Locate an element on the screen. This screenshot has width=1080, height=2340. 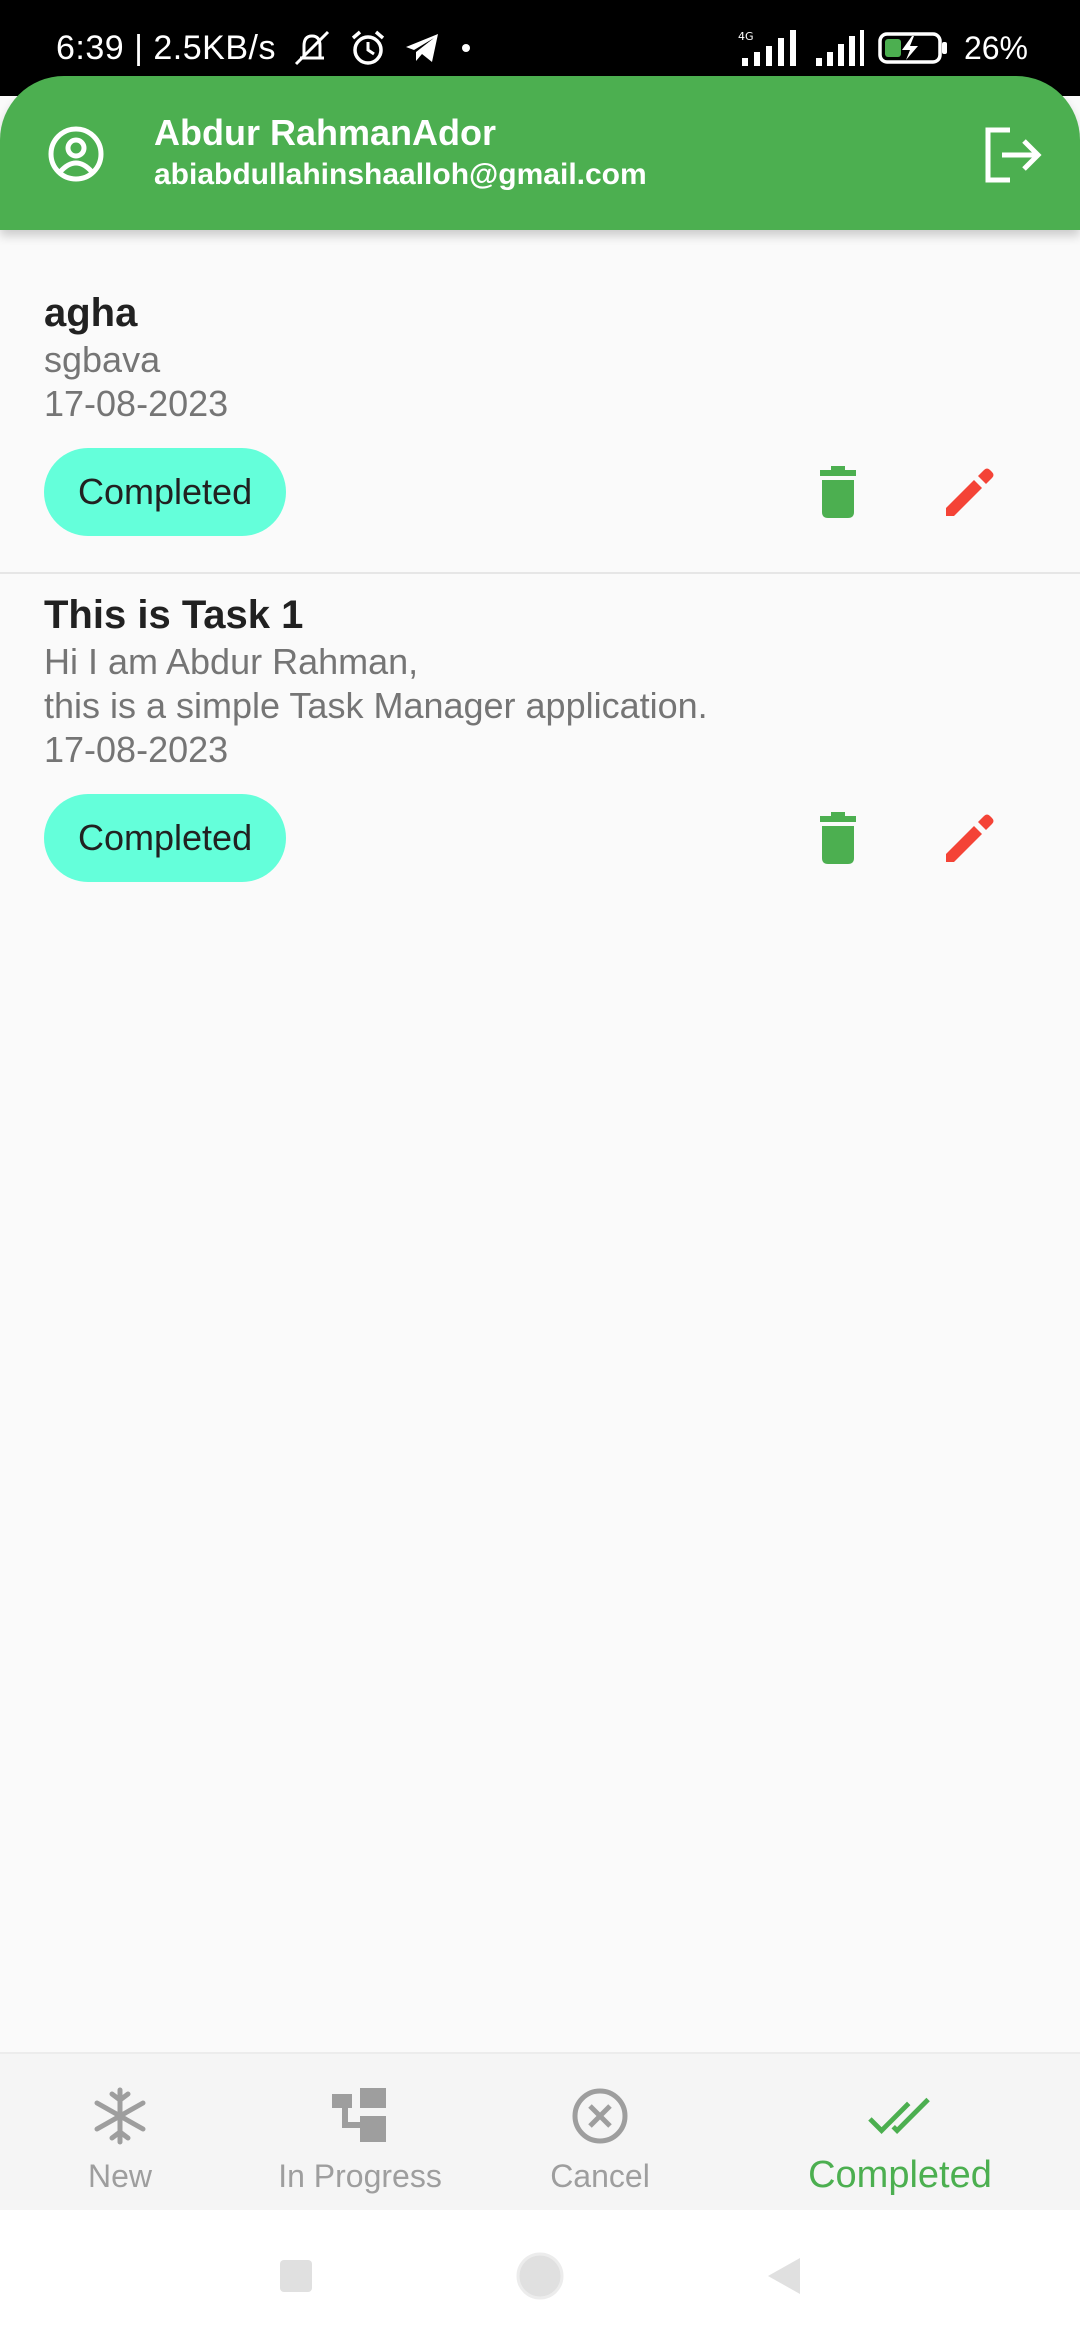
battery-percent: 26% is located at coordinates (995, 47).